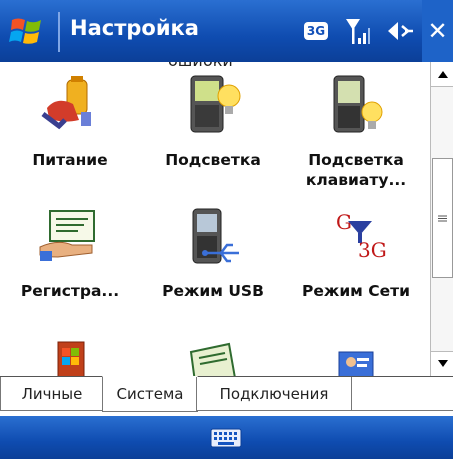 This screenshot has height=459, width=453. I want to click on signal-strength-icon, so click(357, 31).